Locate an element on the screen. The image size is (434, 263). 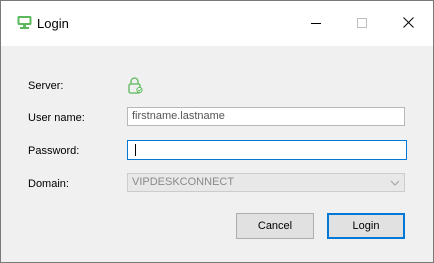
maximize-icon is located at coordinates (362, 24).